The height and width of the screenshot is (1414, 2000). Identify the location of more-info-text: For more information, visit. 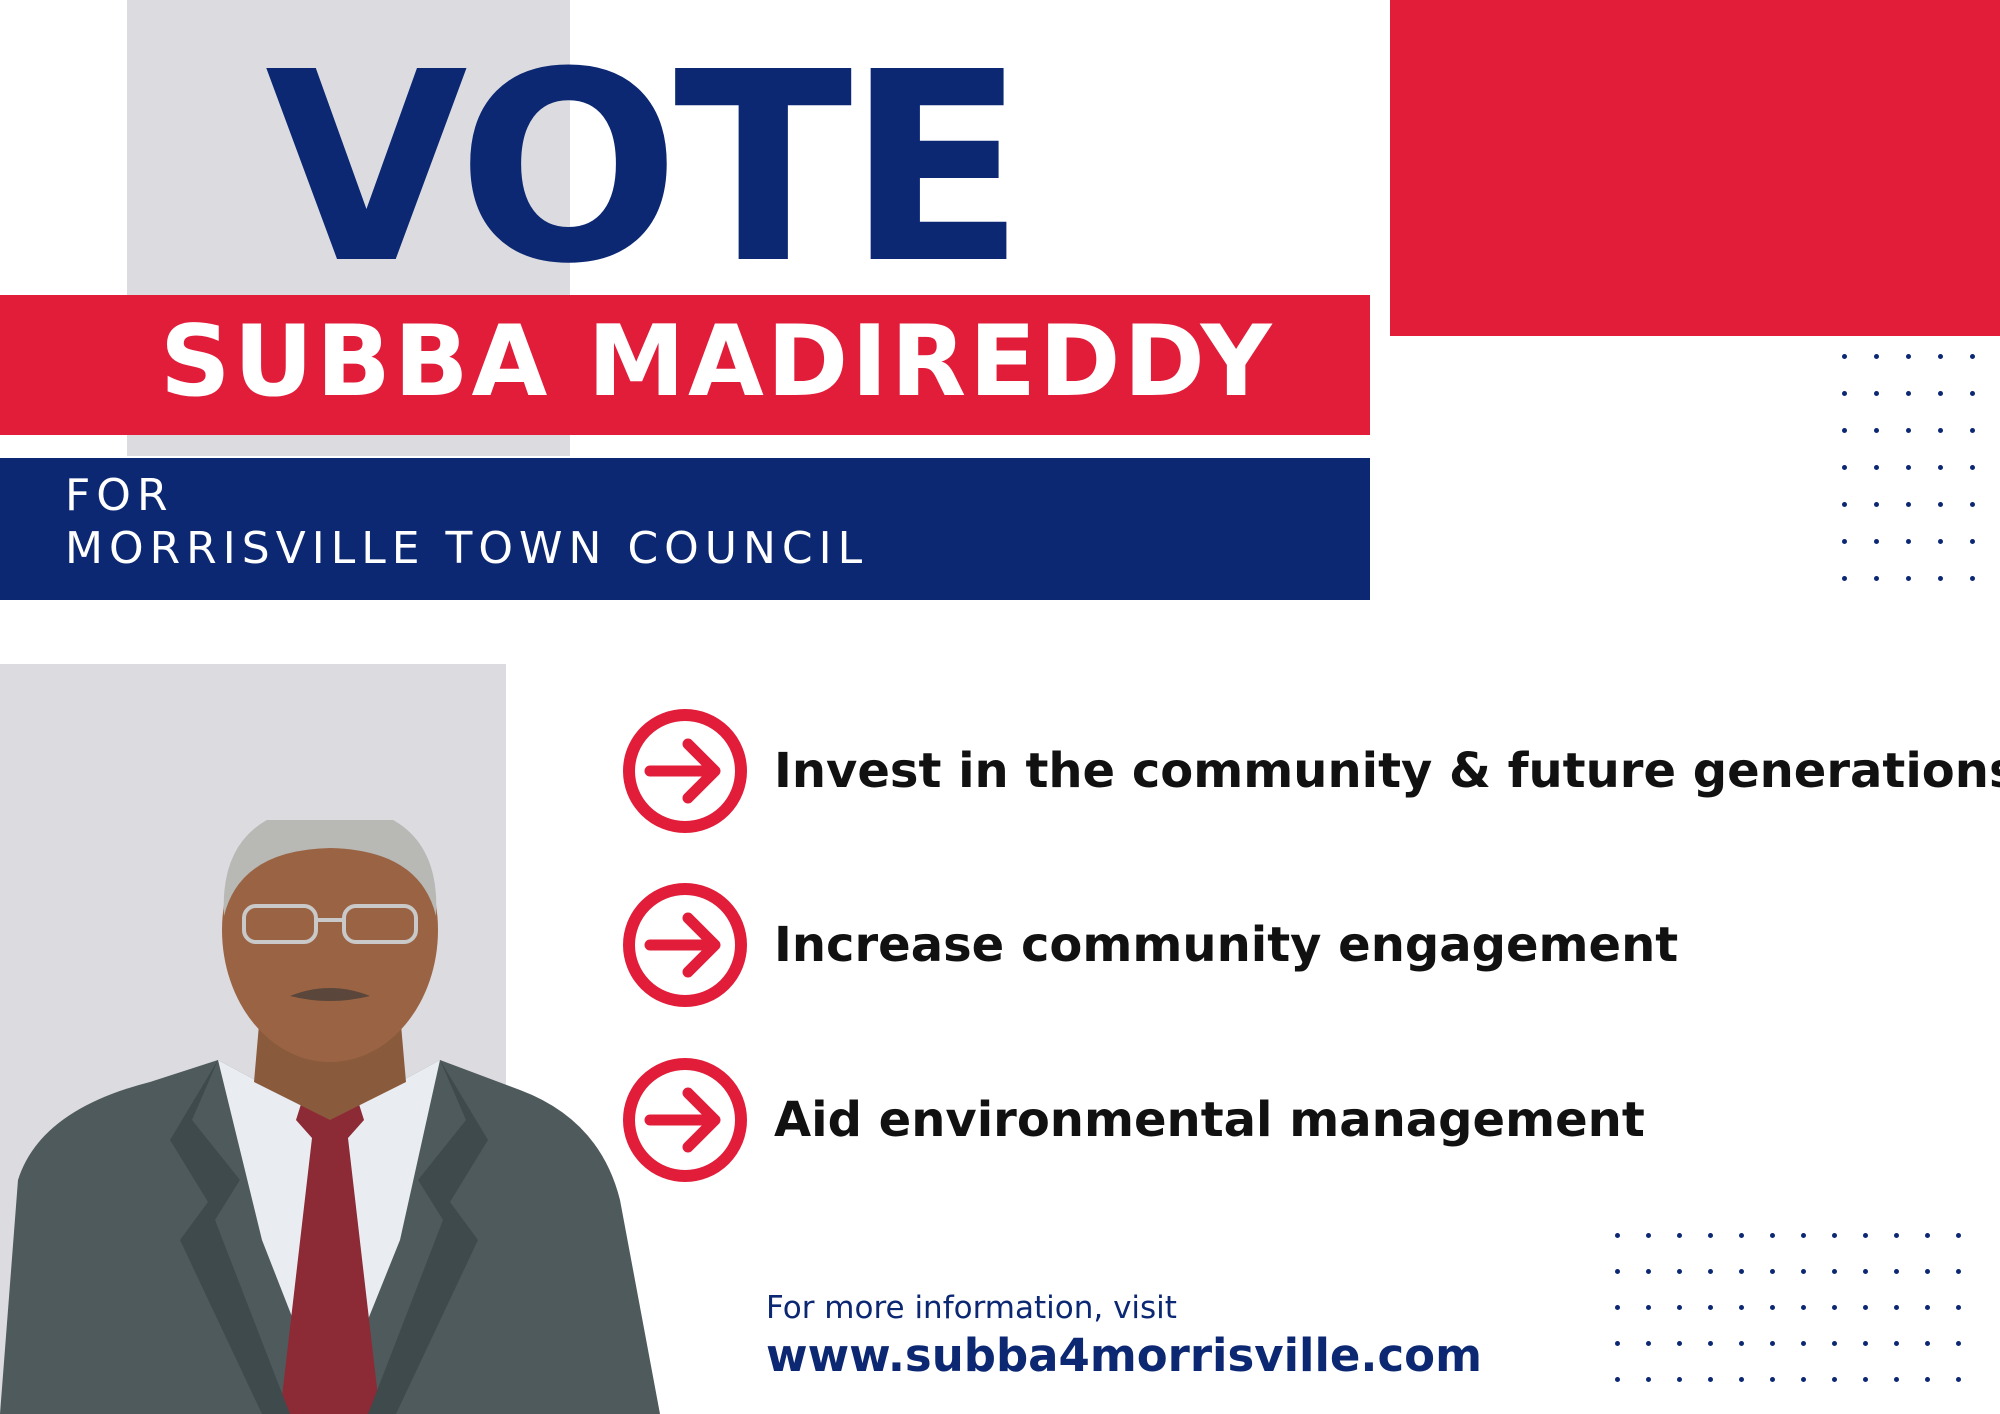
(971, 1308).